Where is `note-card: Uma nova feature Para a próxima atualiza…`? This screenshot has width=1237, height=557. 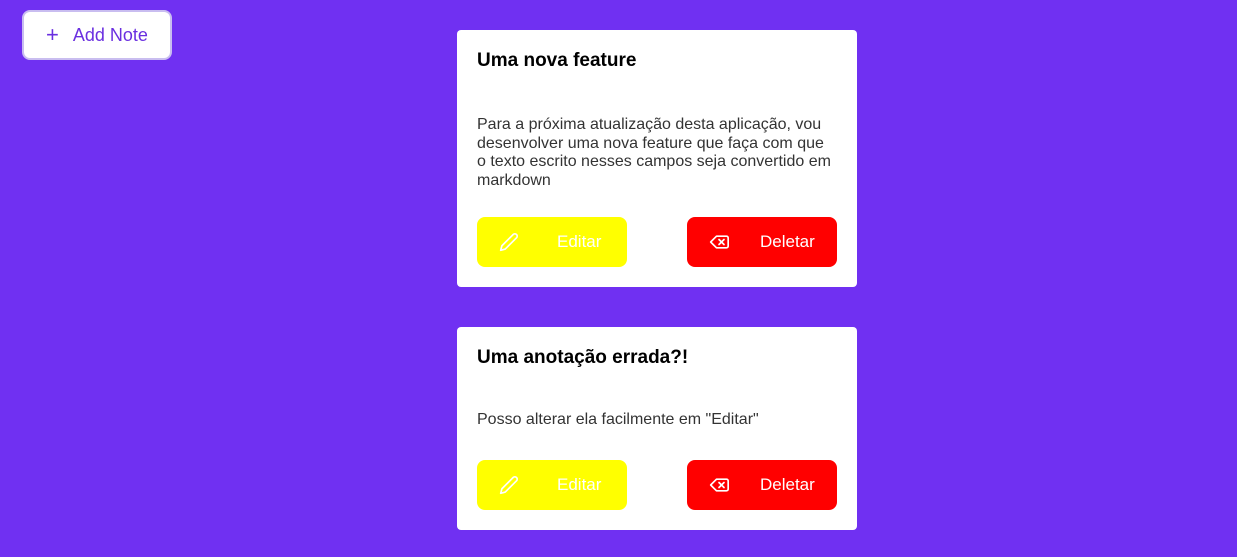
note-card: Uma nova feature Para a próxima atualiza… is located at coordinates (657, 158).